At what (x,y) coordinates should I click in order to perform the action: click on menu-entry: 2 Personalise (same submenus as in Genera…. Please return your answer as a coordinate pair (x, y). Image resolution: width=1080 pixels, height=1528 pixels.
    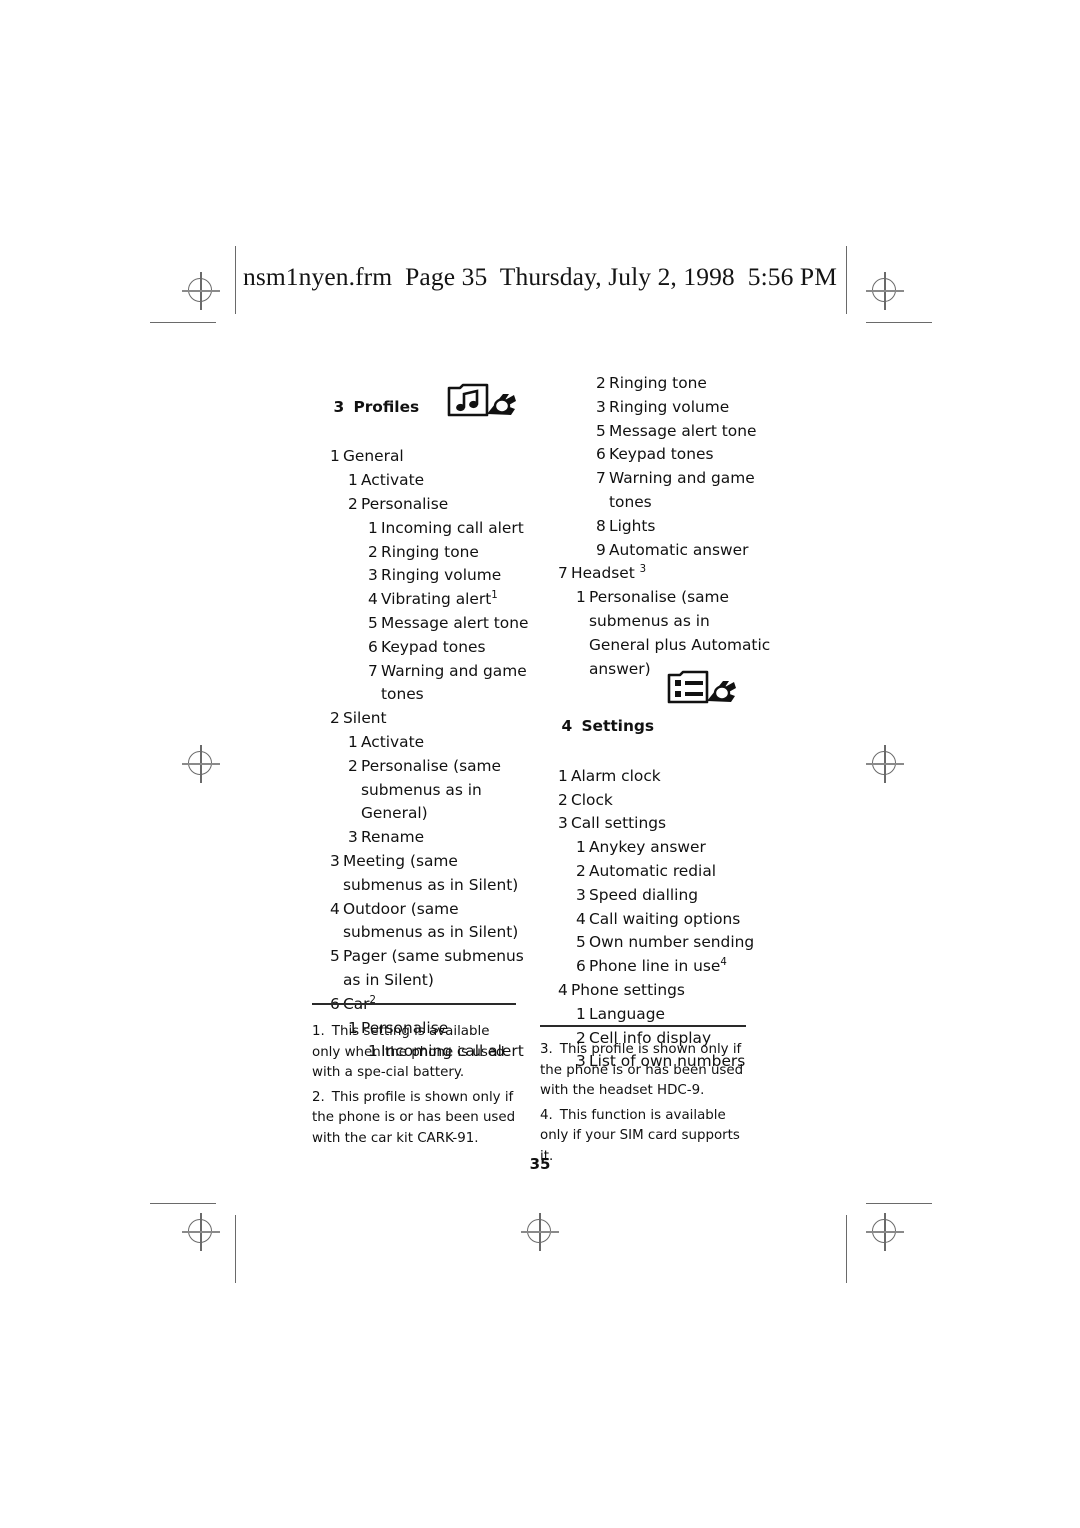
    Looking at the image, I should click on (441, 790).